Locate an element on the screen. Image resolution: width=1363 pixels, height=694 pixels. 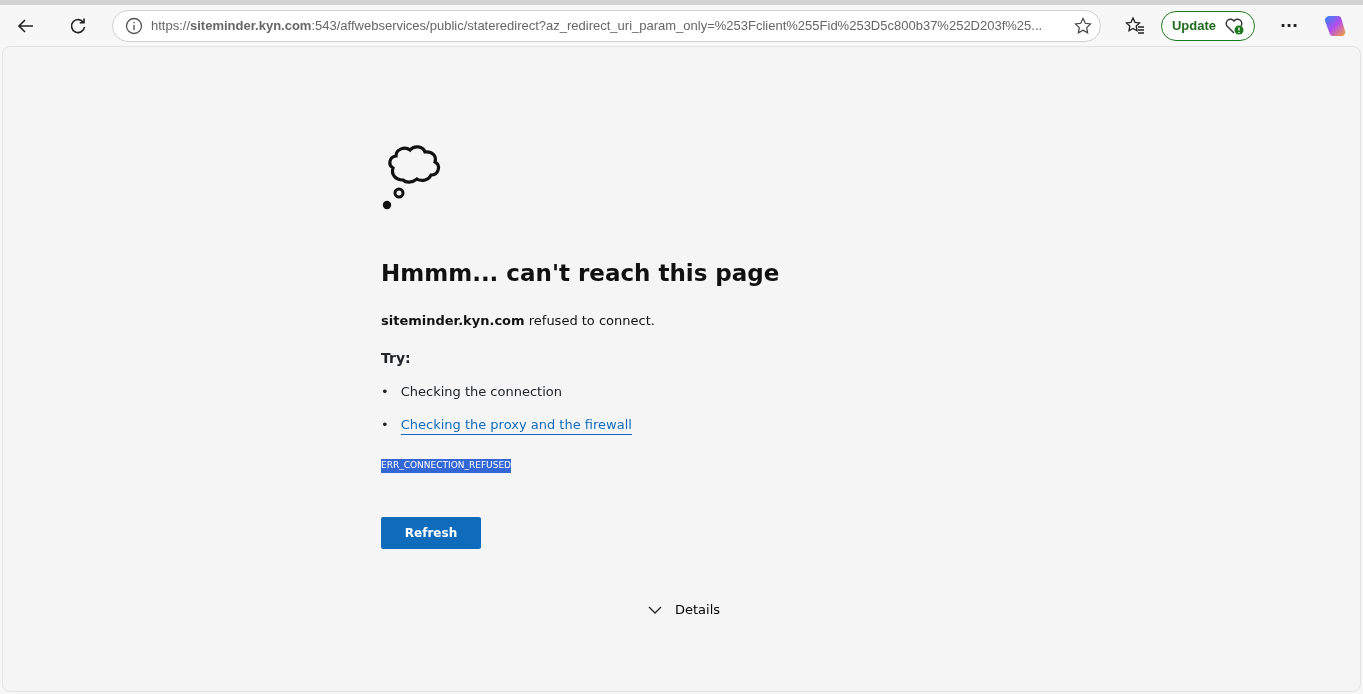
suggestion-link: Checking the proxy and the firewall is located at coordinates (516, 424).